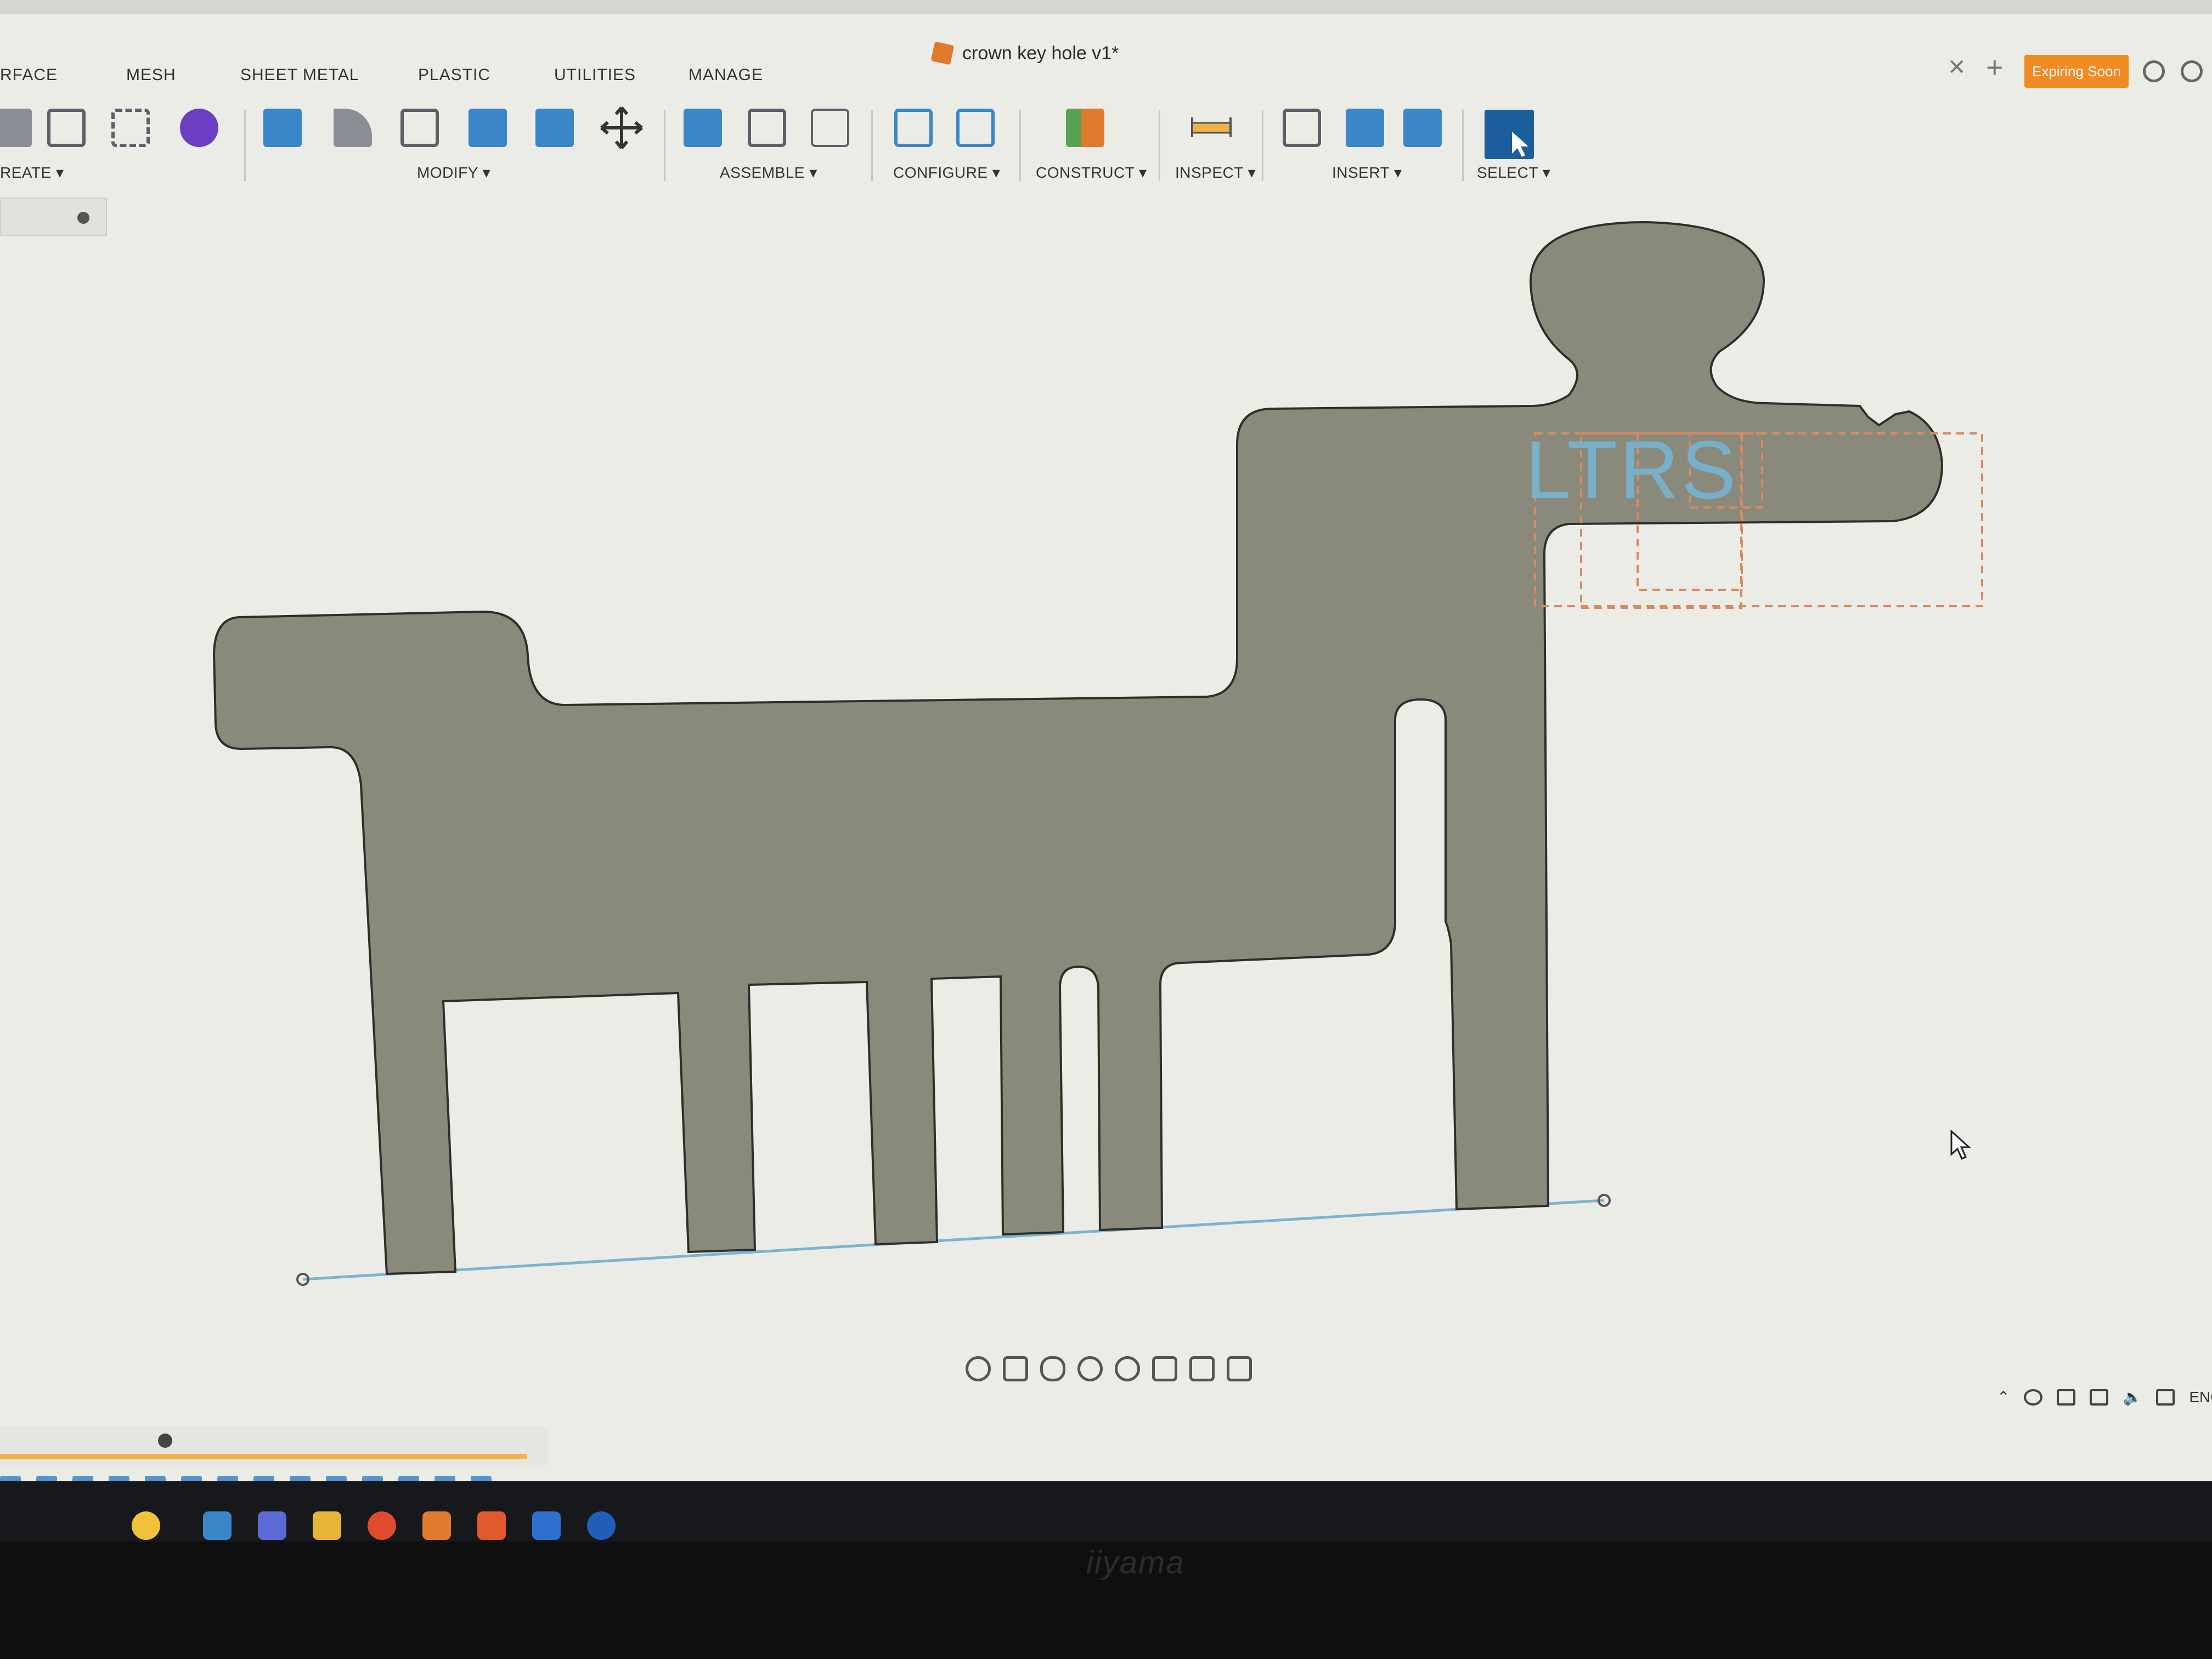  What do you see at coordinates (1135, 1563) in the screenshot?
I see `monitor-brand: iiyama` at bounding box center [1135, 1563].